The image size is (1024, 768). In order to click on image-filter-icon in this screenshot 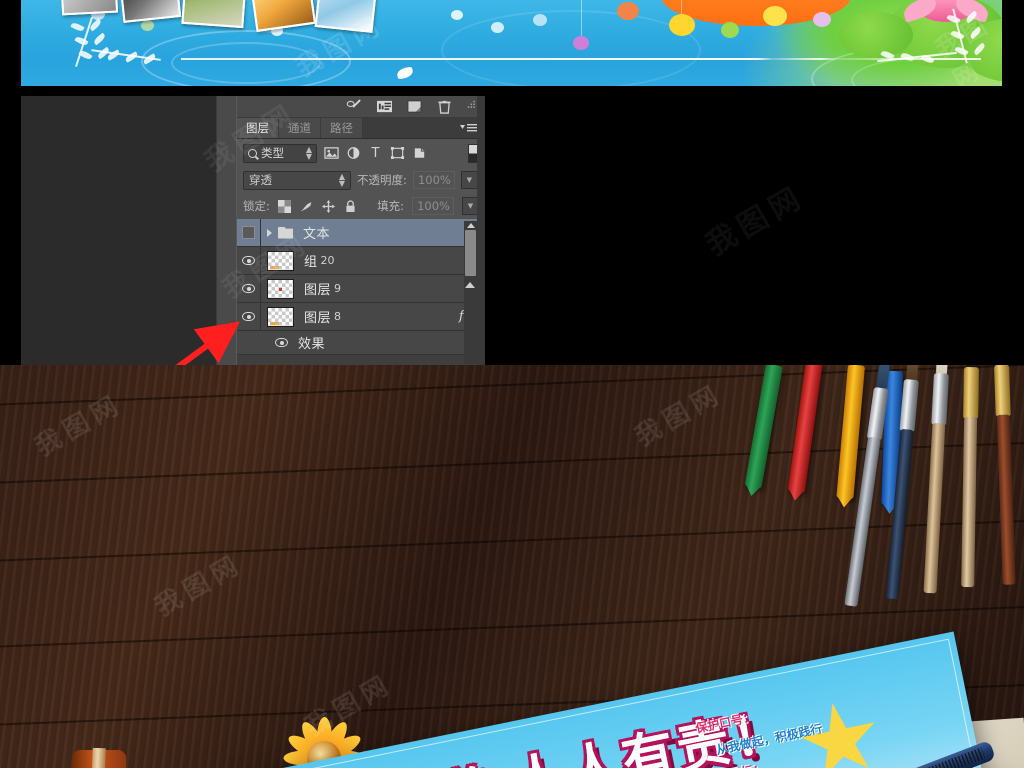, I will do `click(331, 153)`.